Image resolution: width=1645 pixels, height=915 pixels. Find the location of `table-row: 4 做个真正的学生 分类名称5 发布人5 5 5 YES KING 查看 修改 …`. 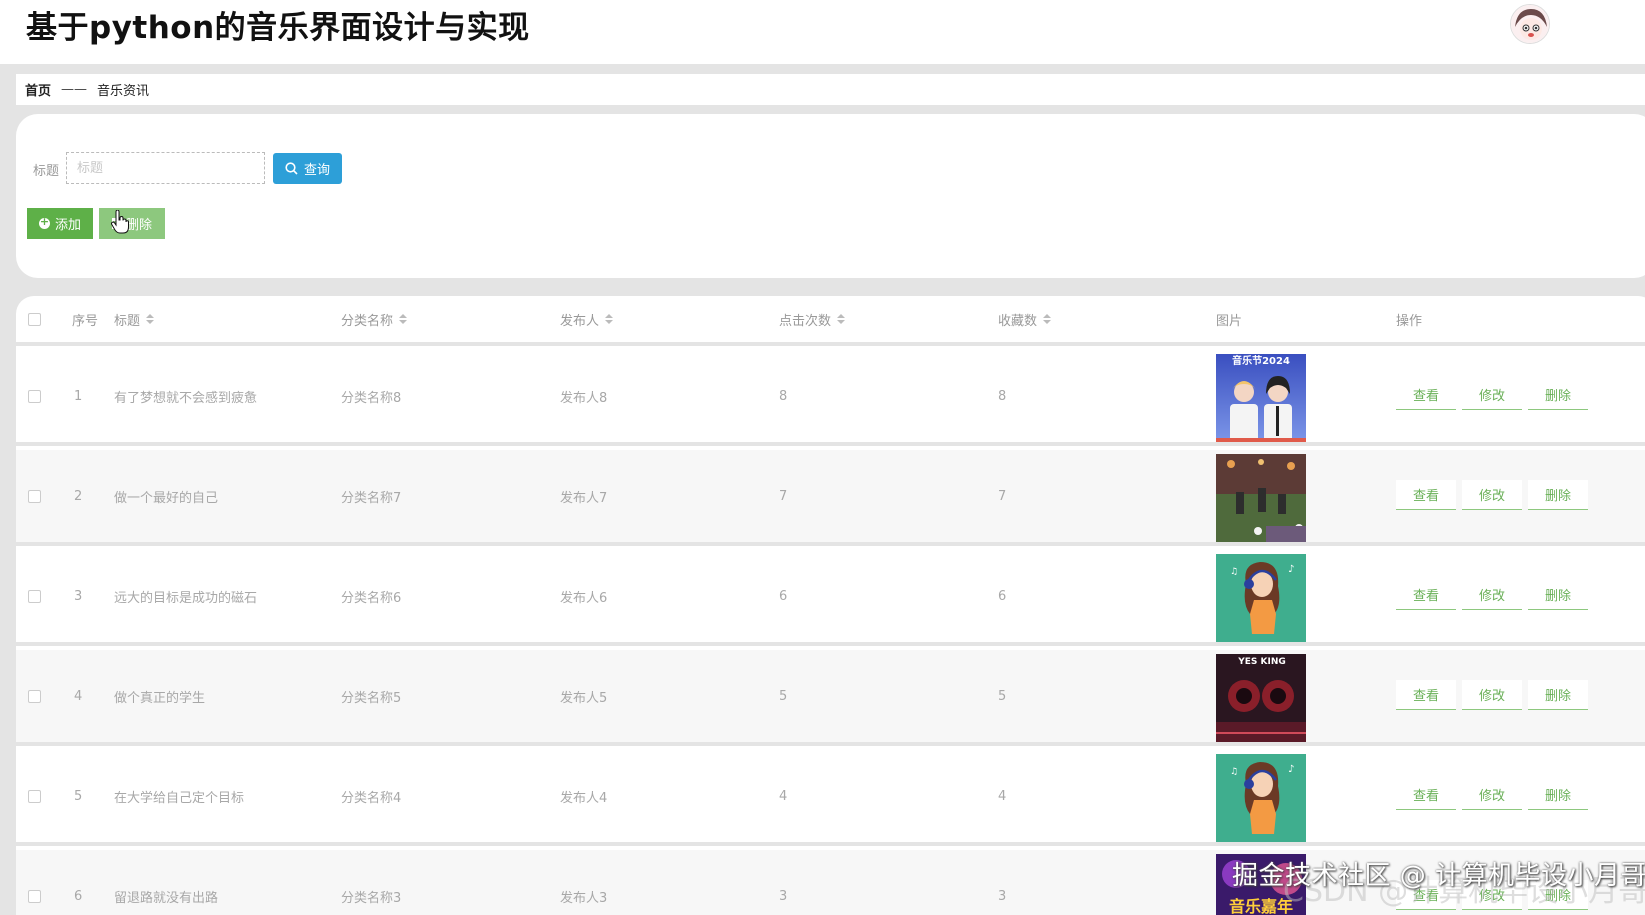

table-row: 4 做个真正的学生 分类名称5 发布人5 5 5 YES KING 查看 修改 … is located at coordinates (830, 698).